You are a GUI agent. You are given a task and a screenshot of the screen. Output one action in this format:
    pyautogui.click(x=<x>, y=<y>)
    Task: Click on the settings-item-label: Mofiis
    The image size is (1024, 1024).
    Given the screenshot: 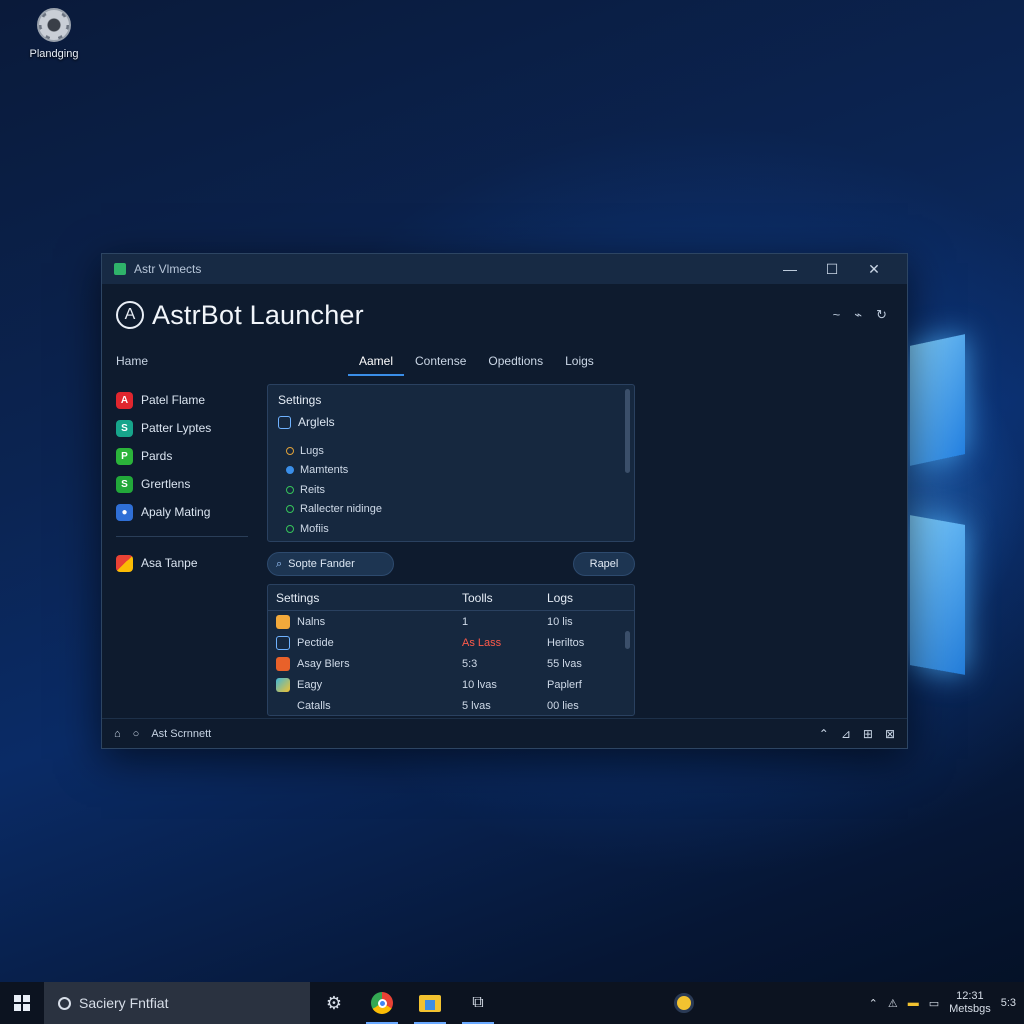 What is the action you would take?
    pyautogui.click(x=314, y=528)
    